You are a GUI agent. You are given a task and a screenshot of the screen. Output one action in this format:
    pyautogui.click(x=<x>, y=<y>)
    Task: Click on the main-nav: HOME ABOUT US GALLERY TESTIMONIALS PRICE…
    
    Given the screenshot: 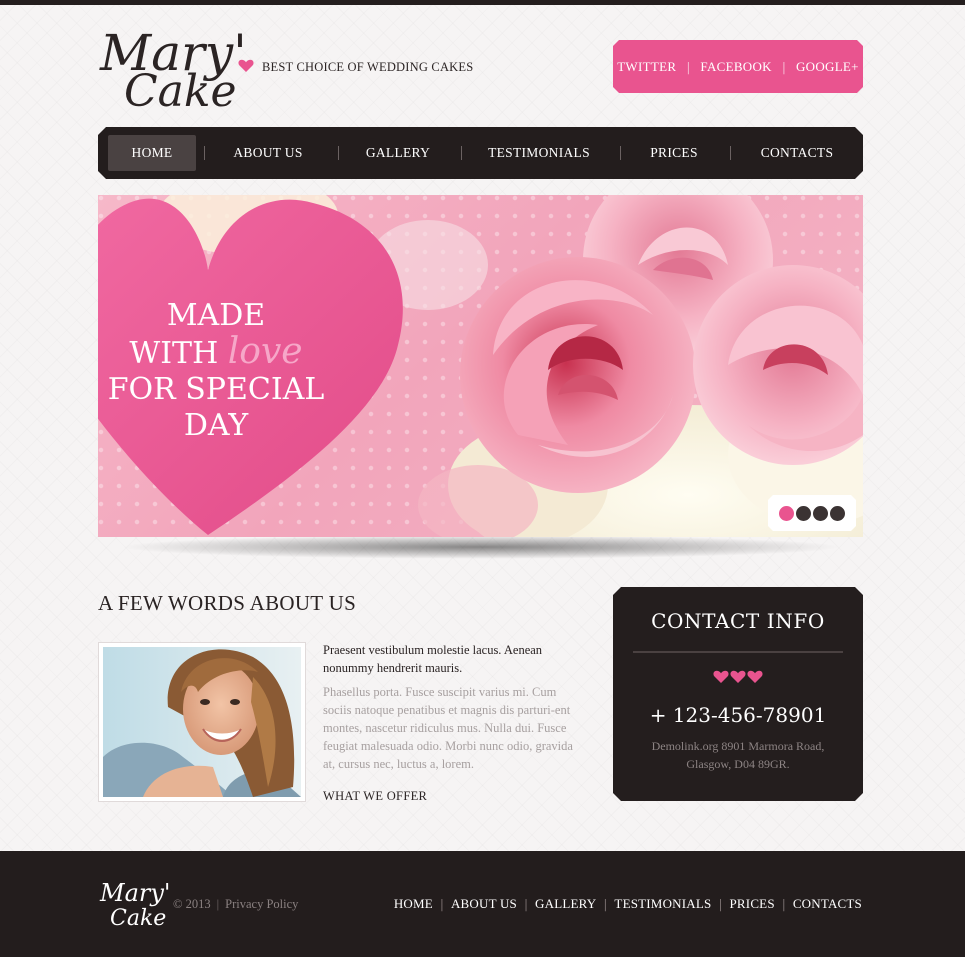 What is the action you would take?
    pyautogui.click(x=480, y=153)
    